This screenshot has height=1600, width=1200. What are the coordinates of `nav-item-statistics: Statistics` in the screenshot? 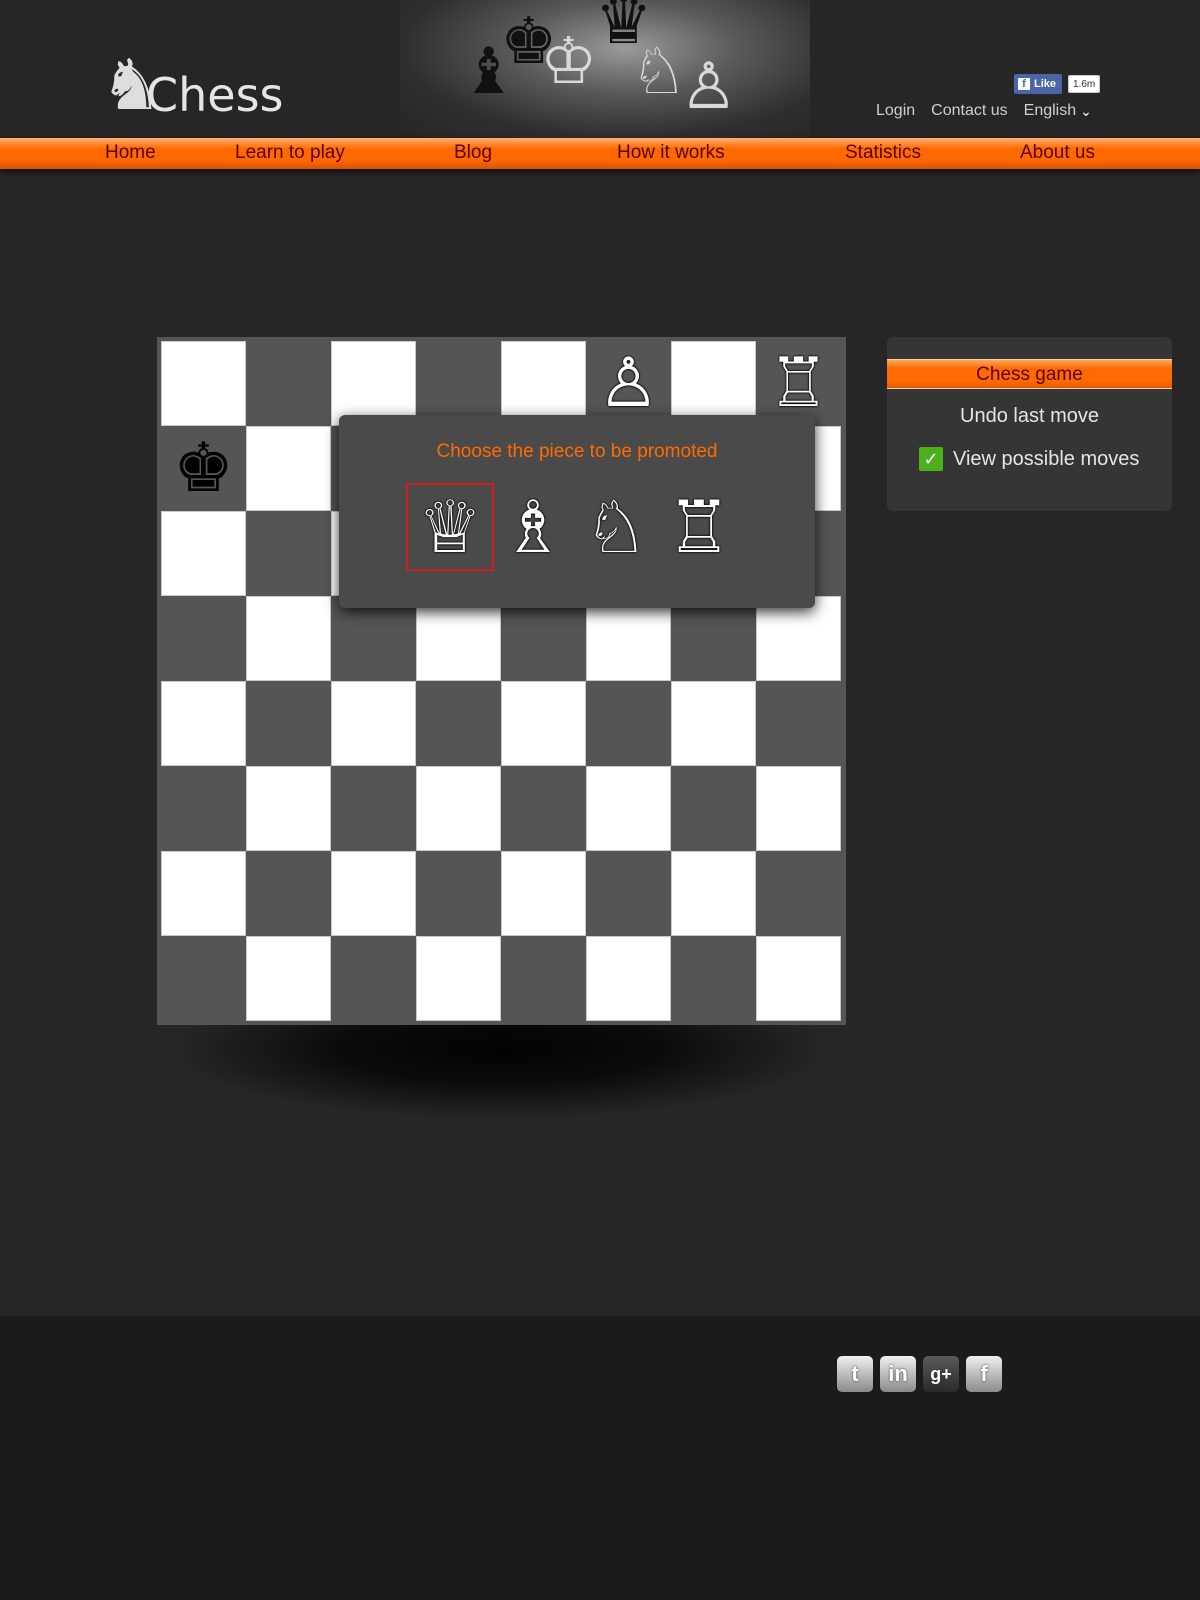 It's located at (883, 153).